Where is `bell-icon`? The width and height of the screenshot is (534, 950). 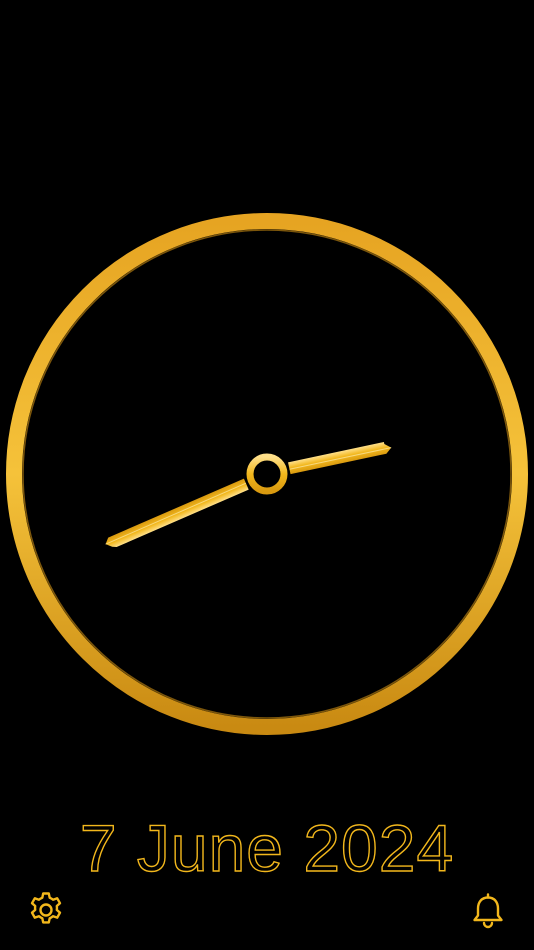 bell-icon is located at coordinates (488, 911).